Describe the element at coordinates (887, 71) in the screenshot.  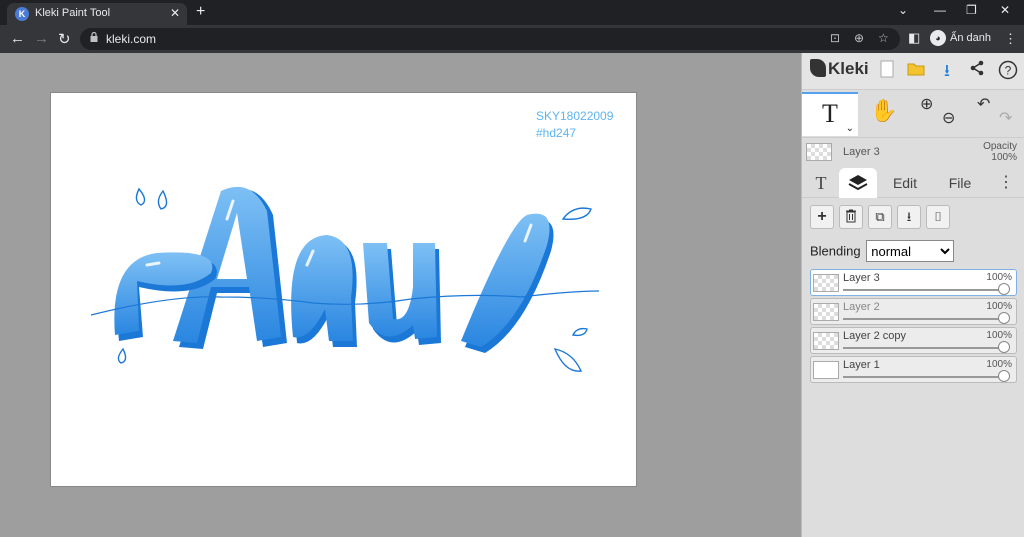
I see `new-image-icon` at that location.